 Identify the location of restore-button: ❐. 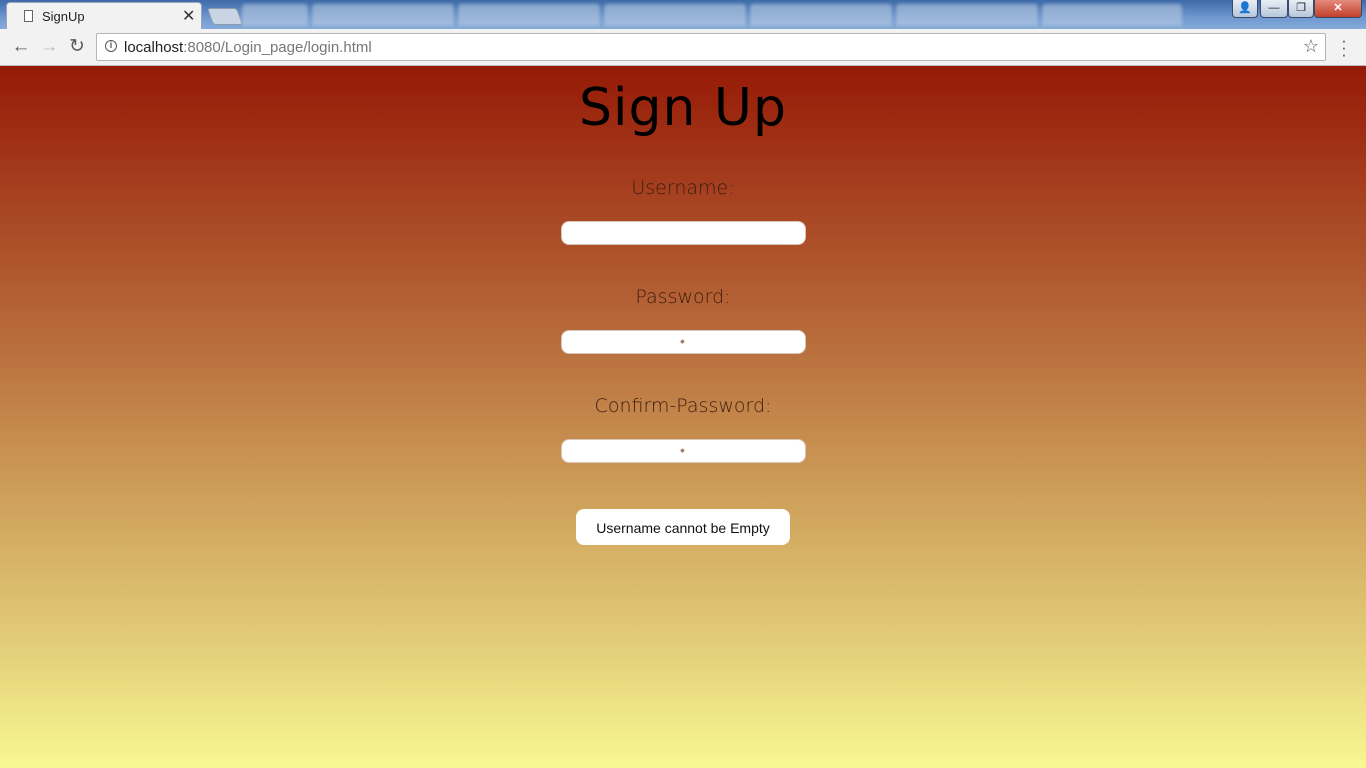
(1301, 9).